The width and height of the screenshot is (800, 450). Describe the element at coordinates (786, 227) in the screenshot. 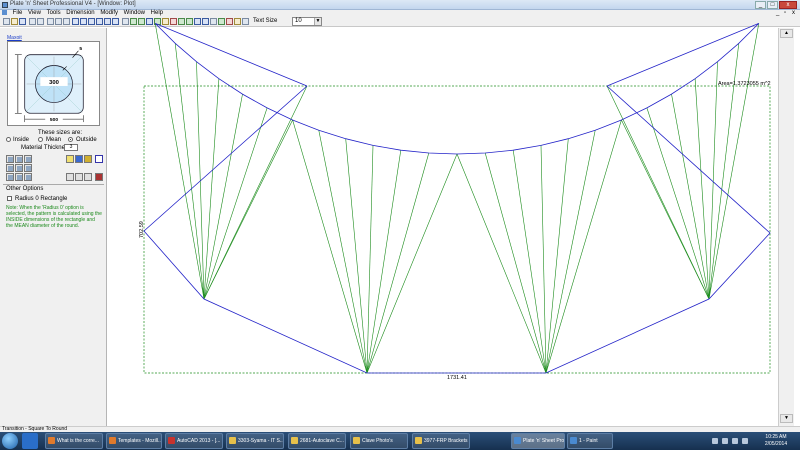

I see `vertical-scrollbar: ▲ ▼` at that location.